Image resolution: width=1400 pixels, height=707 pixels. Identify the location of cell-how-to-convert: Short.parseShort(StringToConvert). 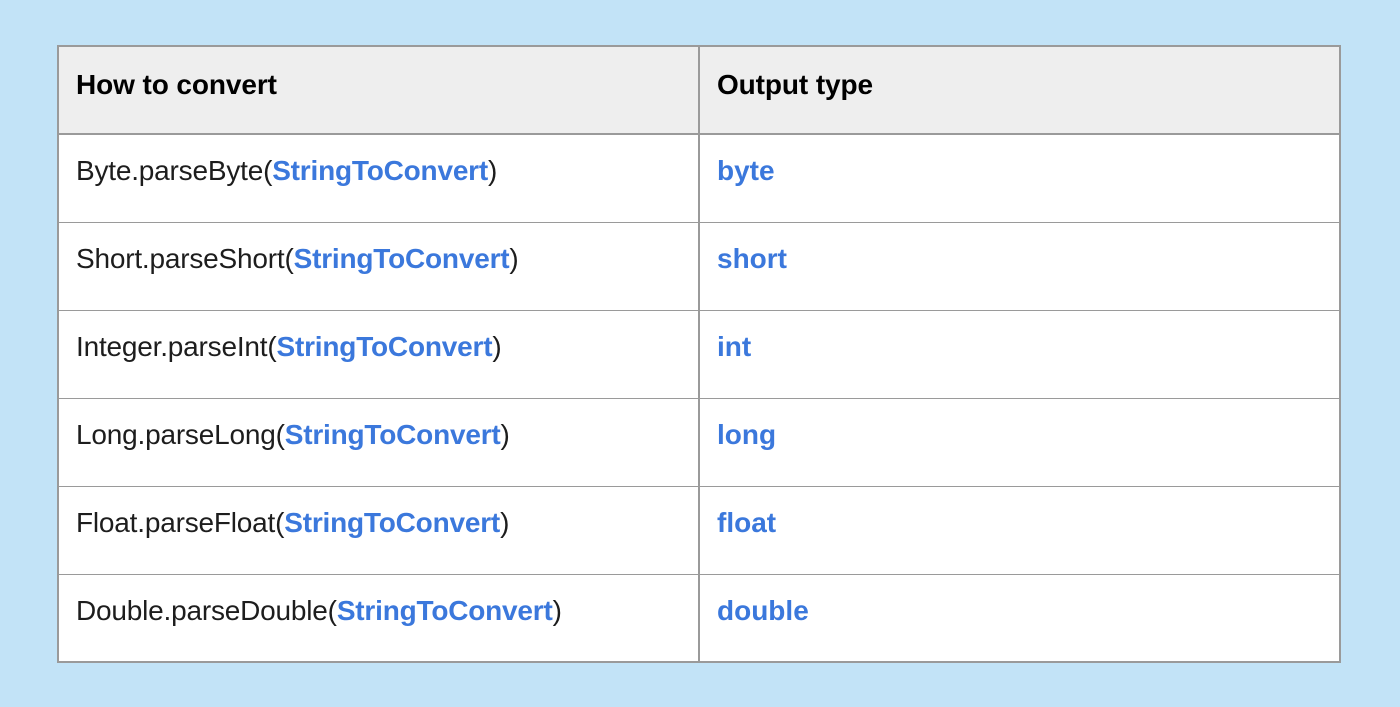
(379, 266).